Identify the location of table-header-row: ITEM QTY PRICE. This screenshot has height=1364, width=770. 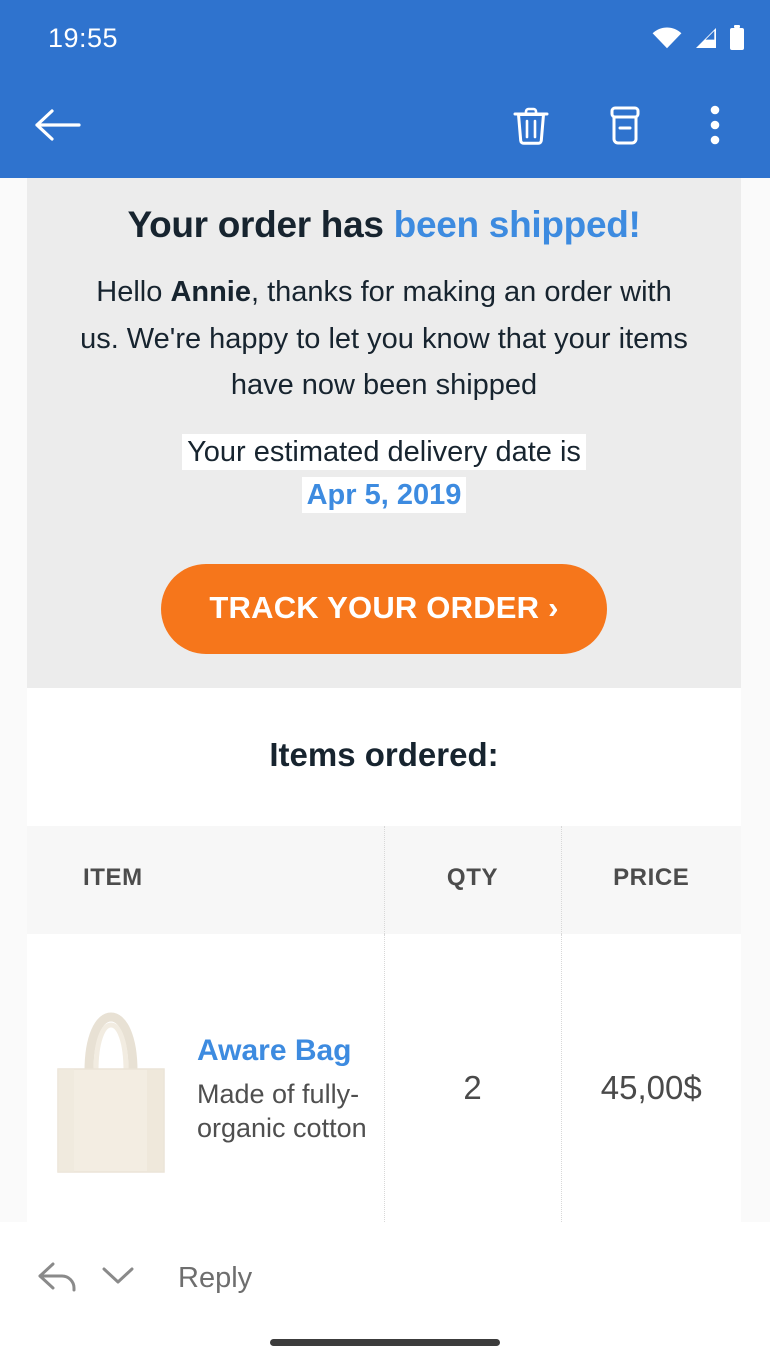
(384, 879).